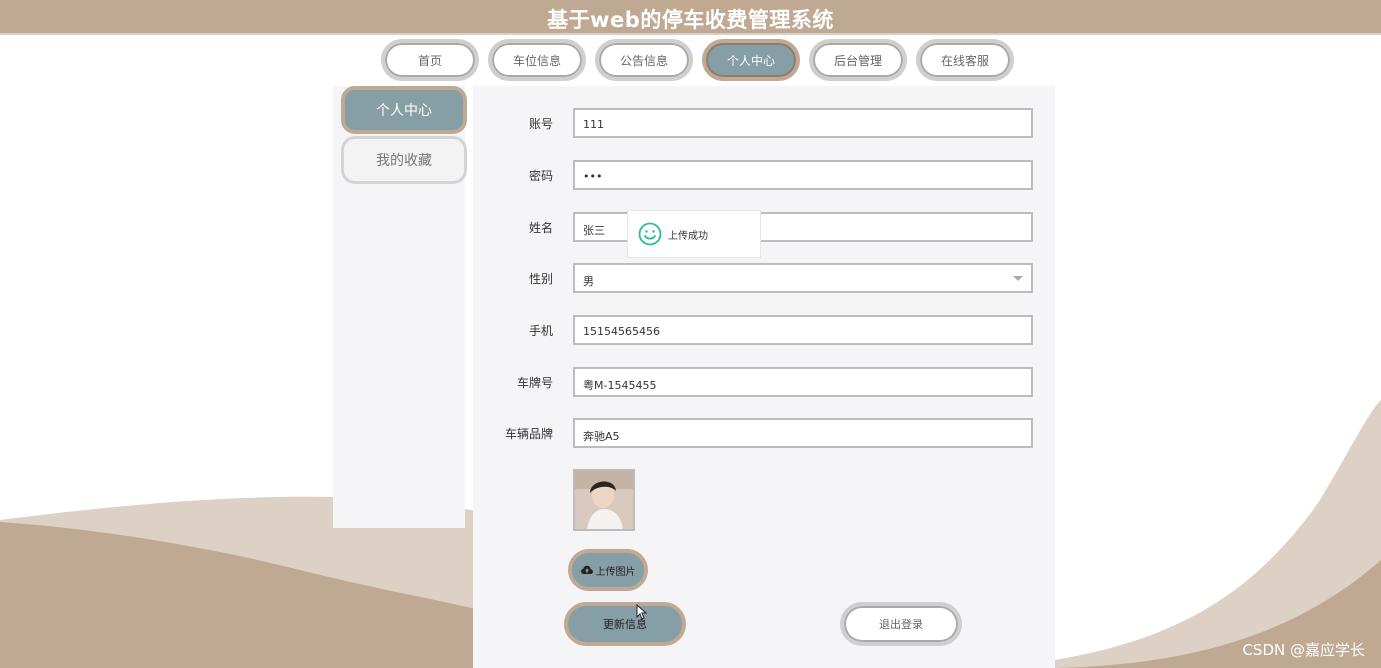 This screenshot has width=1381, height=668. I want to click on plate-row: 车牌号 粤M-1545455, so click(764, 382).